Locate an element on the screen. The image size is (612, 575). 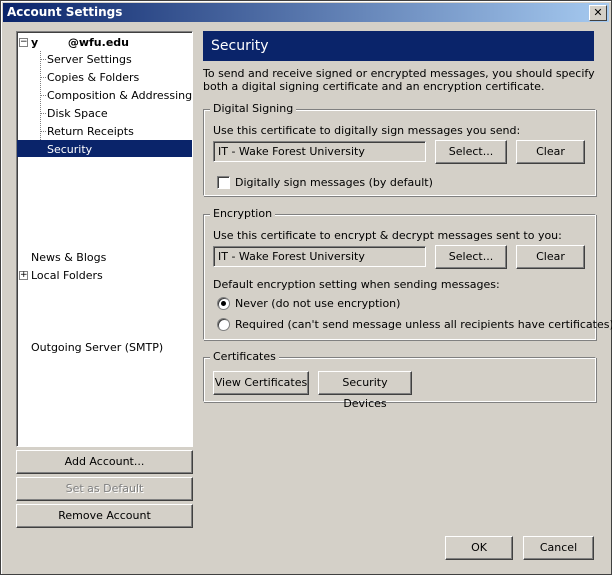
title-bar: Account Settings ✕ is located at coordinates (306, 12).